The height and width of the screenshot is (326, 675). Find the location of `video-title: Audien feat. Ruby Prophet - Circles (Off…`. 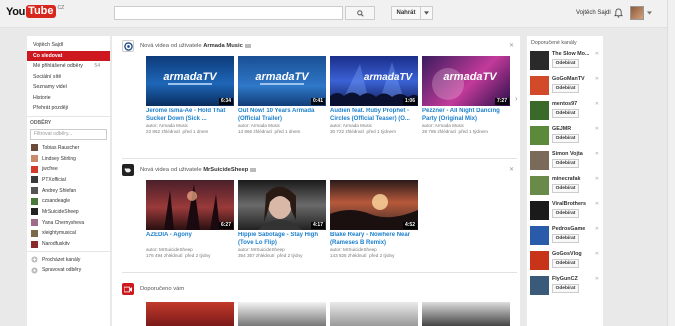

video-title: Audien feat. Ruby Prophet - Circles (Off… is located at coordinates (374, 115).